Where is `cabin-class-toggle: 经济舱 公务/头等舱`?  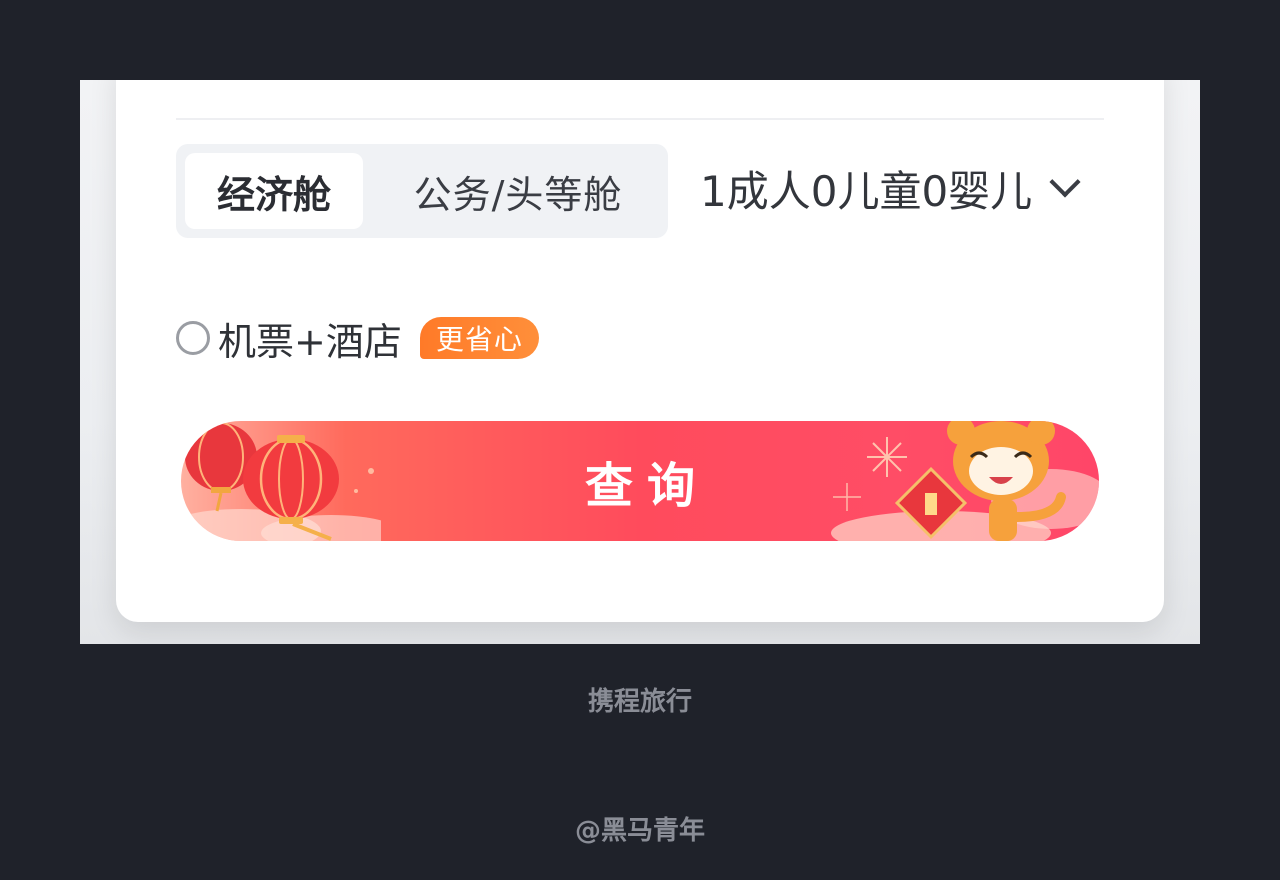 cabin-class-toggle: 经济舱 公务/头等舱 is located at coordinates (422, 191).